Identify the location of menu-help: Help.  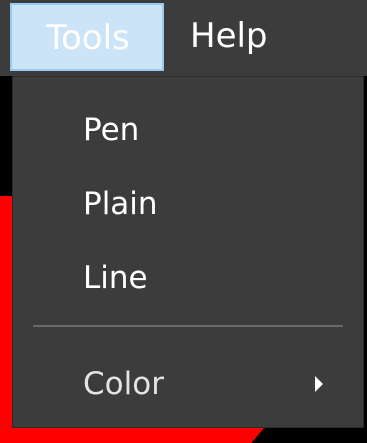
(250, 37).